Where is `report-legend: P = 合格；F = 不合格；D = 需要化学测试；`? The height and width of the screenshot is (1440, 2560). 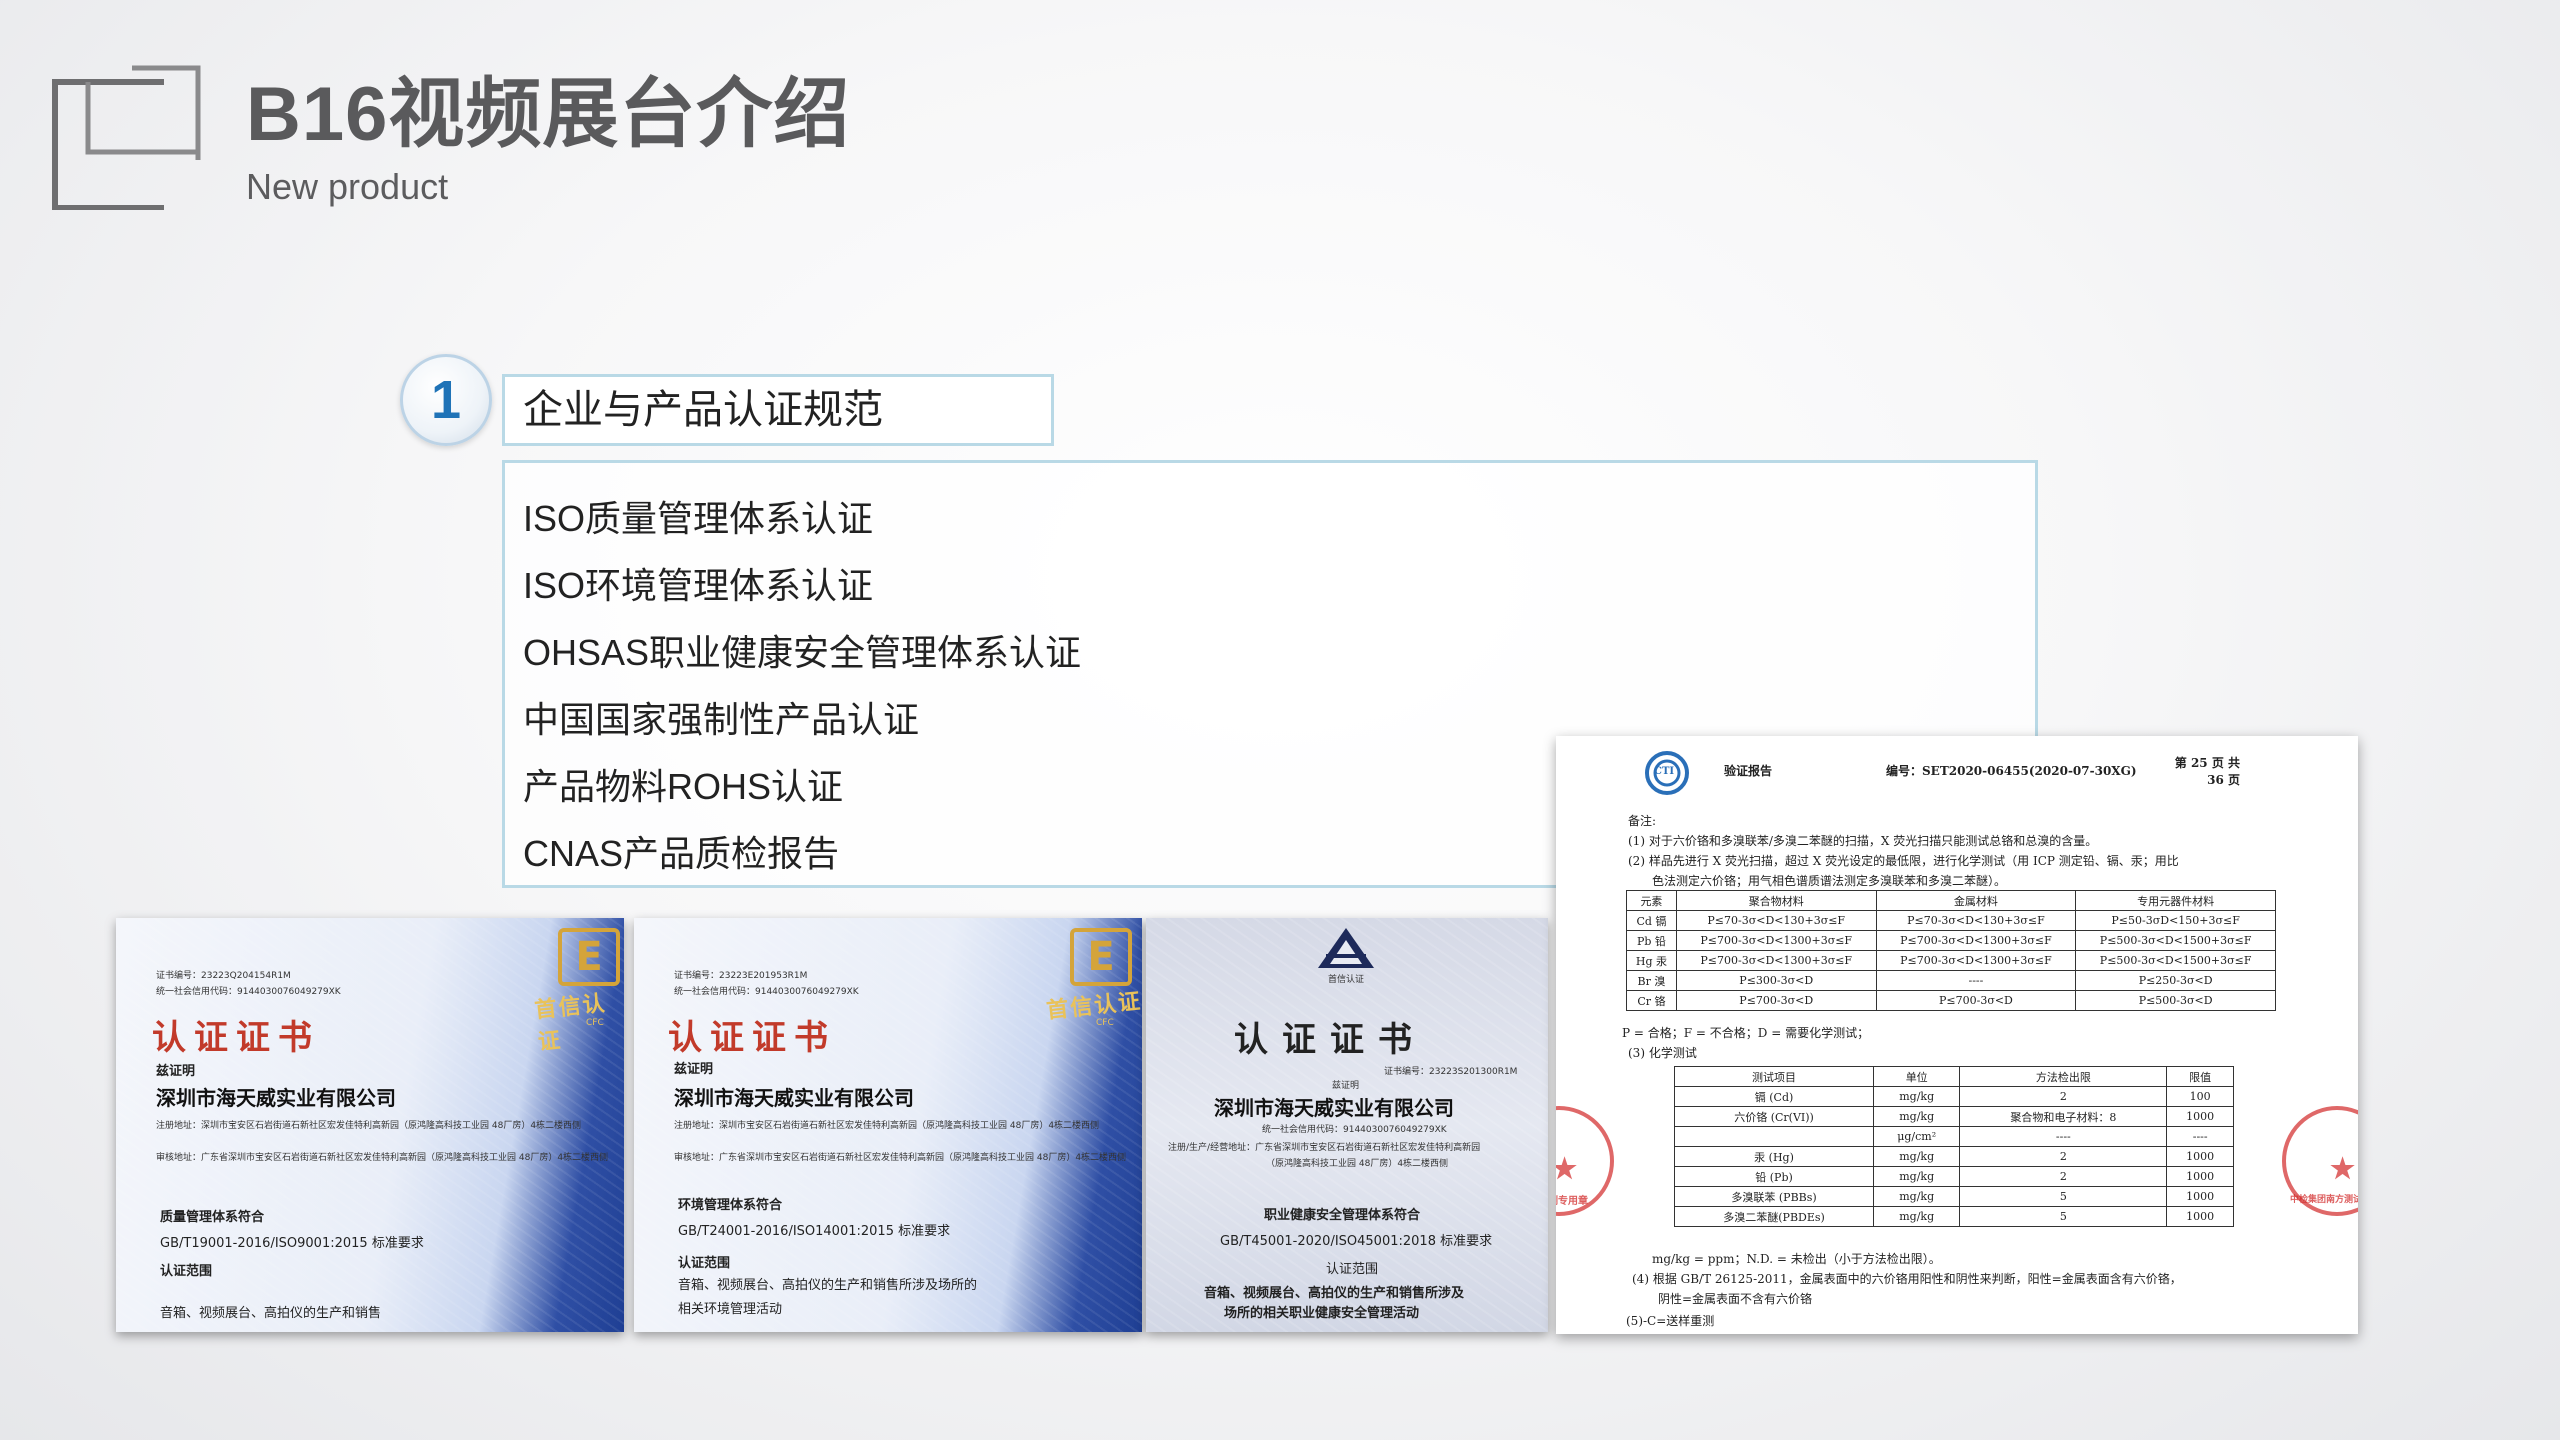
report-legend: P = 合格；F = 不合格；D = 需要化学测试； is located at coordinates (1746, 1033).